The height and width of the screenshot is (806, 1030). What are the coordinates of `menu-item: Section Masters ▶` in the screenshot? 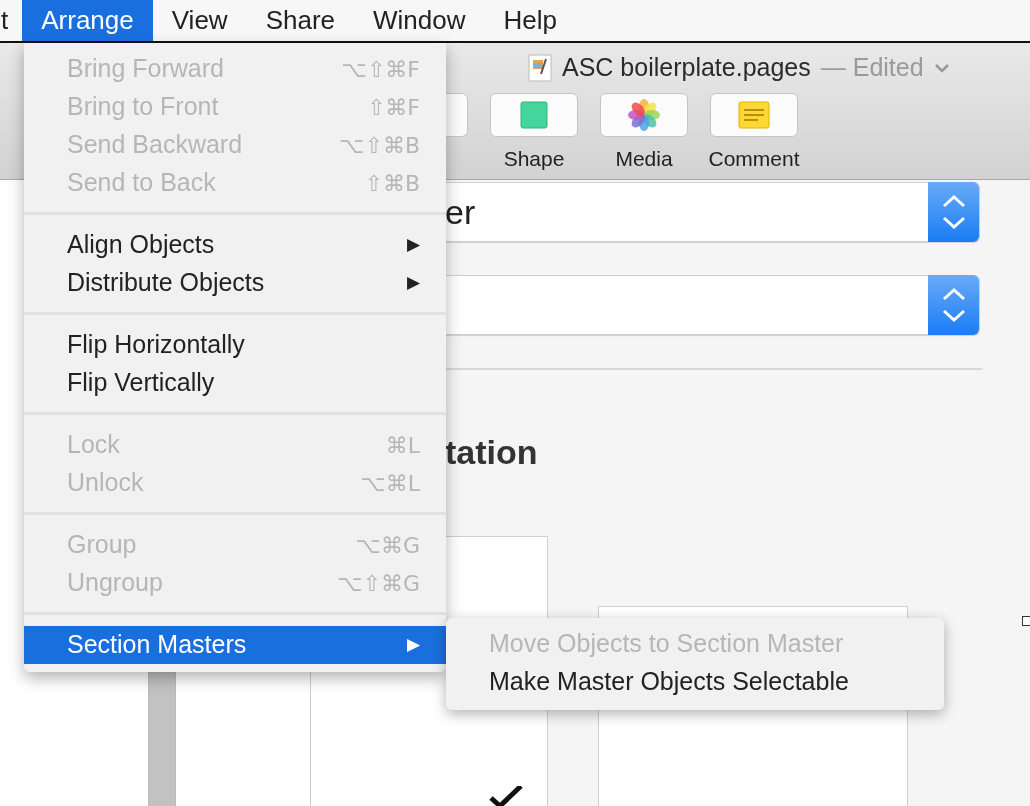 It's located at (235, 645).